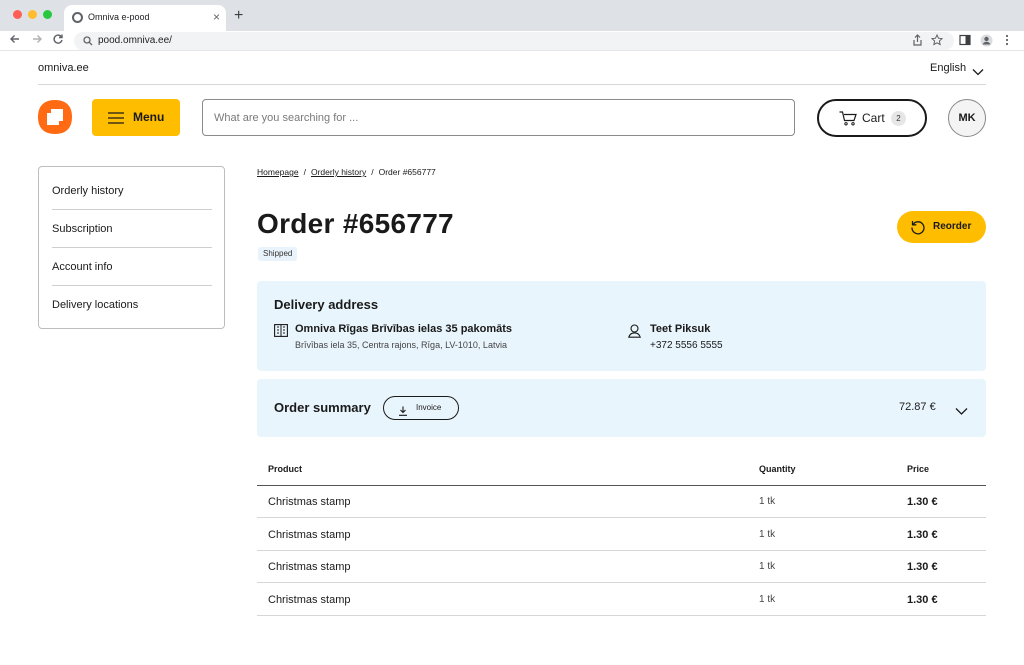 This screenshot has height=665, width=1024. What do you see at coordinates (119, 17) in the screenshot?
I see `tab-title: Omniva e-pood` at bounding box center [119, 17].